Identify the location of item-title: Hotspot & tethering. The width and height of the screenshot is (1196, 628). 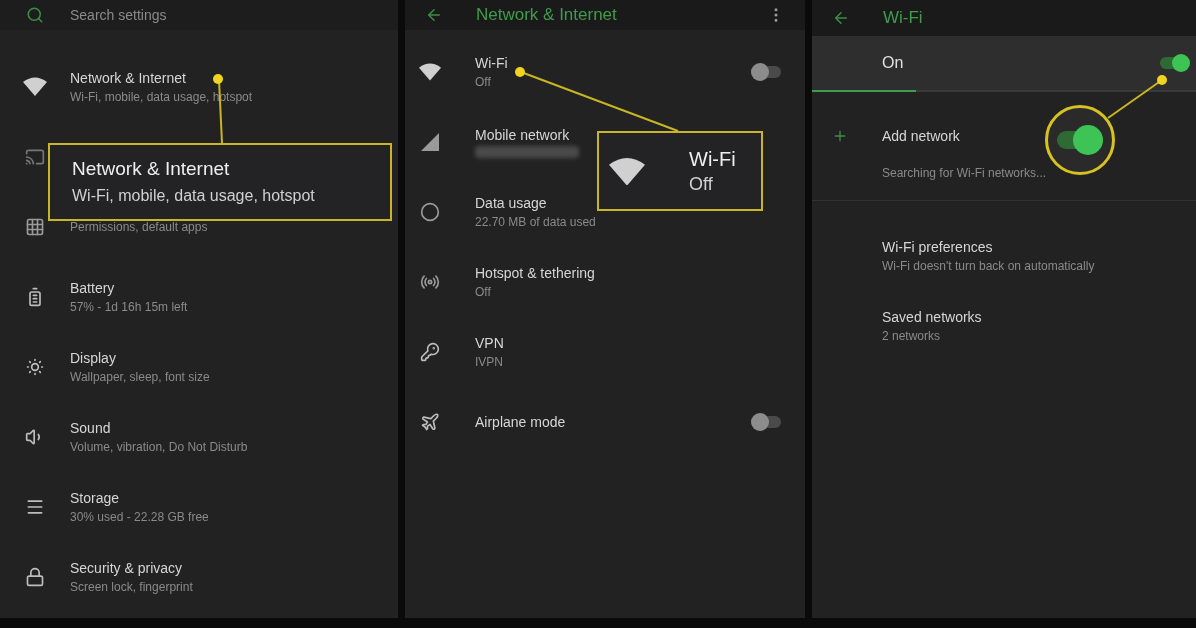
(535, 273).